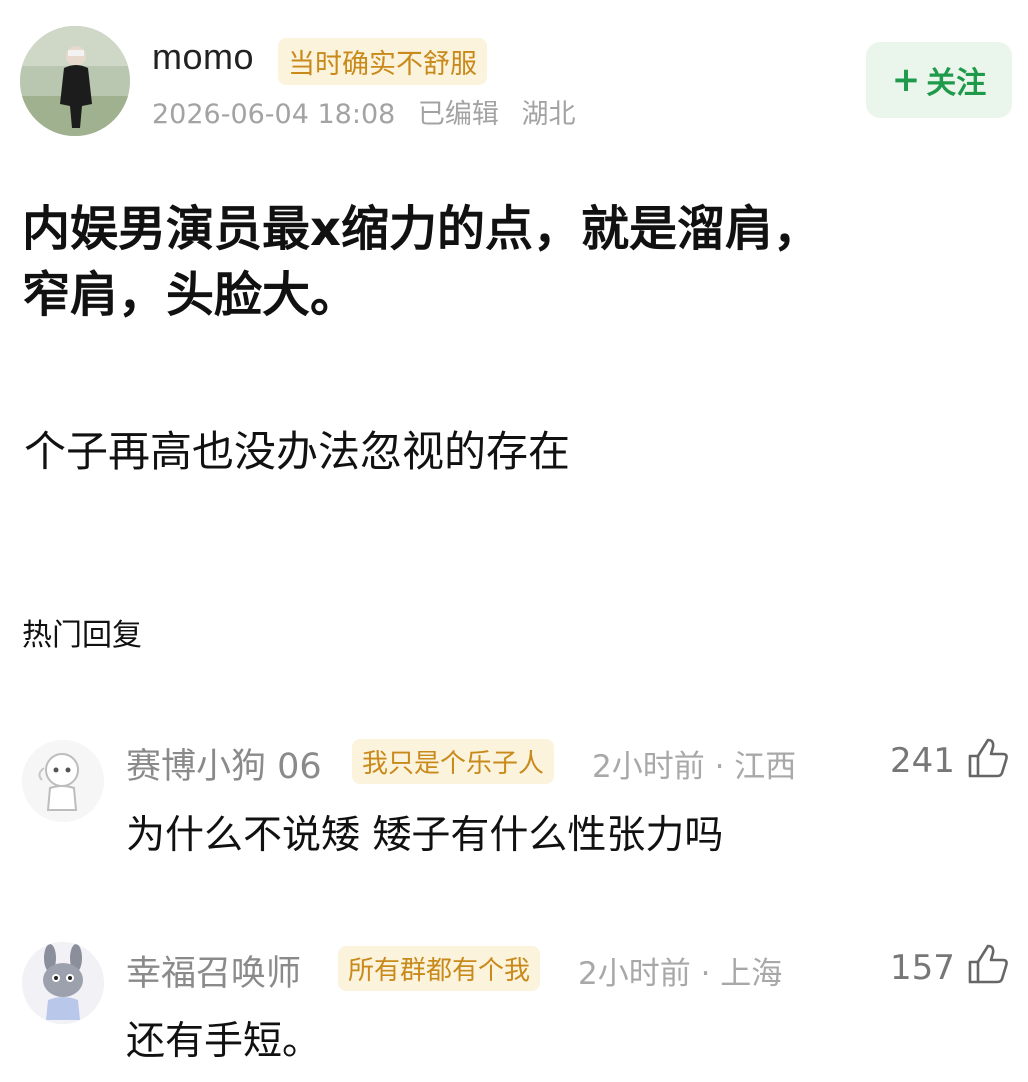  I want to click on comment-2-time-location: 2小时前 · 上海, so click(680, 974).